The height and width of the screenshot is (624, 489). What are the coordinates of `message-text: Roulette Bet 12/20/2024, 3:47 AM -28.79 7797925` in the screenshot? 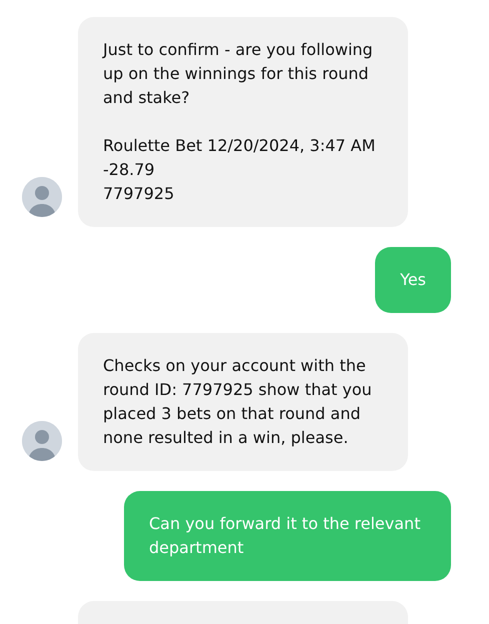 It's located at (239, 170).